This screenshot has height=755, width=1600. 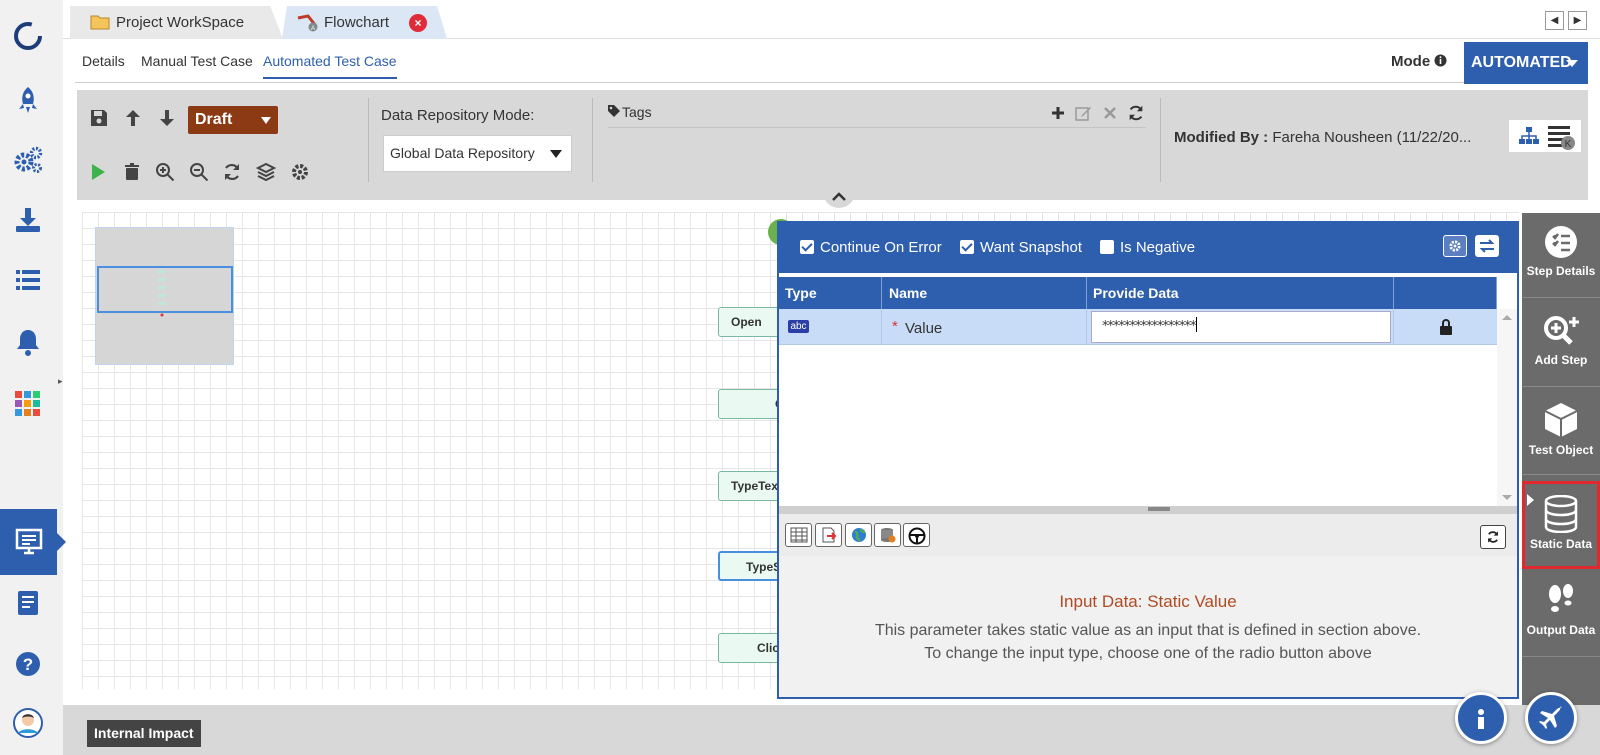 What do you see at coordinates (1110, 113) in the screenshot?
I see `remove-icon` at bounding box center [1110, 113].